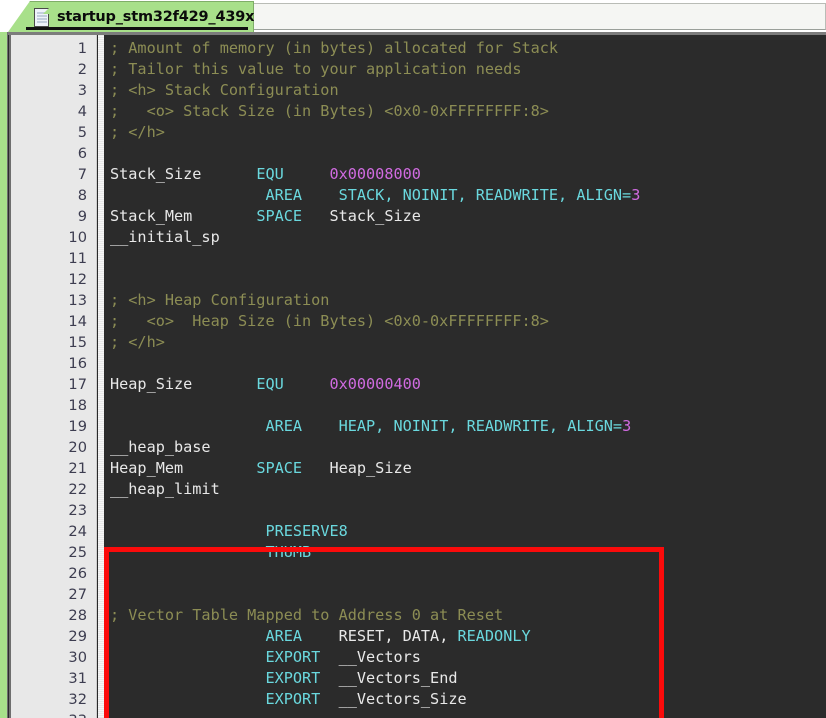 The image size is (826, 718). I want to click on token-num: 0x00008000, so click(375, 174).